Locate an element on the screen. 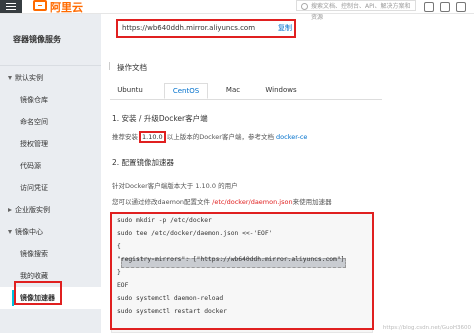  os-tabs: Ubuntu CentOS Mac Windows is located at coordinates (246, 91).